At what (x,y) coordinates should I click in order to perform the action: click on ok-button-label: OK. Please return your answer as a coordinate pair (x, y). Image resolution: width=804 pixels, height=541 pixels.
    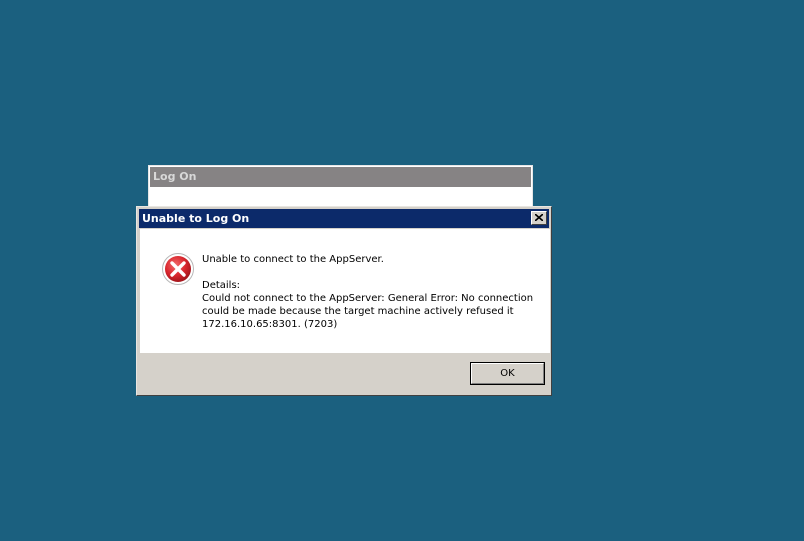
    Looking at the image, I should click on (507, 373).